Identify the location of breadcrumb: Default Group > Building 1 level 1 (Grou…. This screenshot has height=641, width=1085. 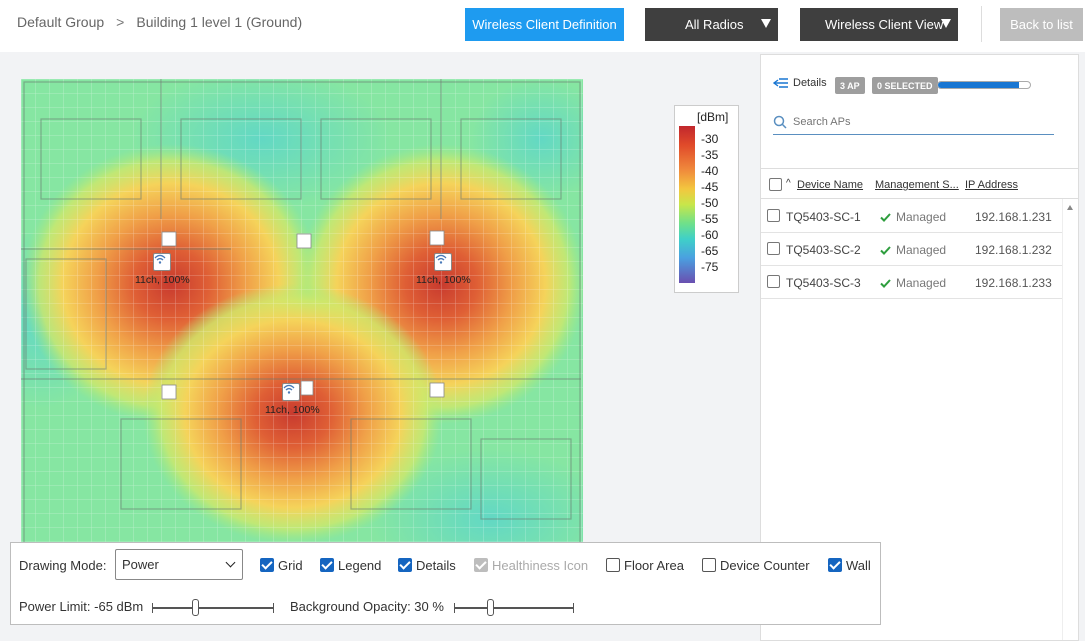
(159, 22).